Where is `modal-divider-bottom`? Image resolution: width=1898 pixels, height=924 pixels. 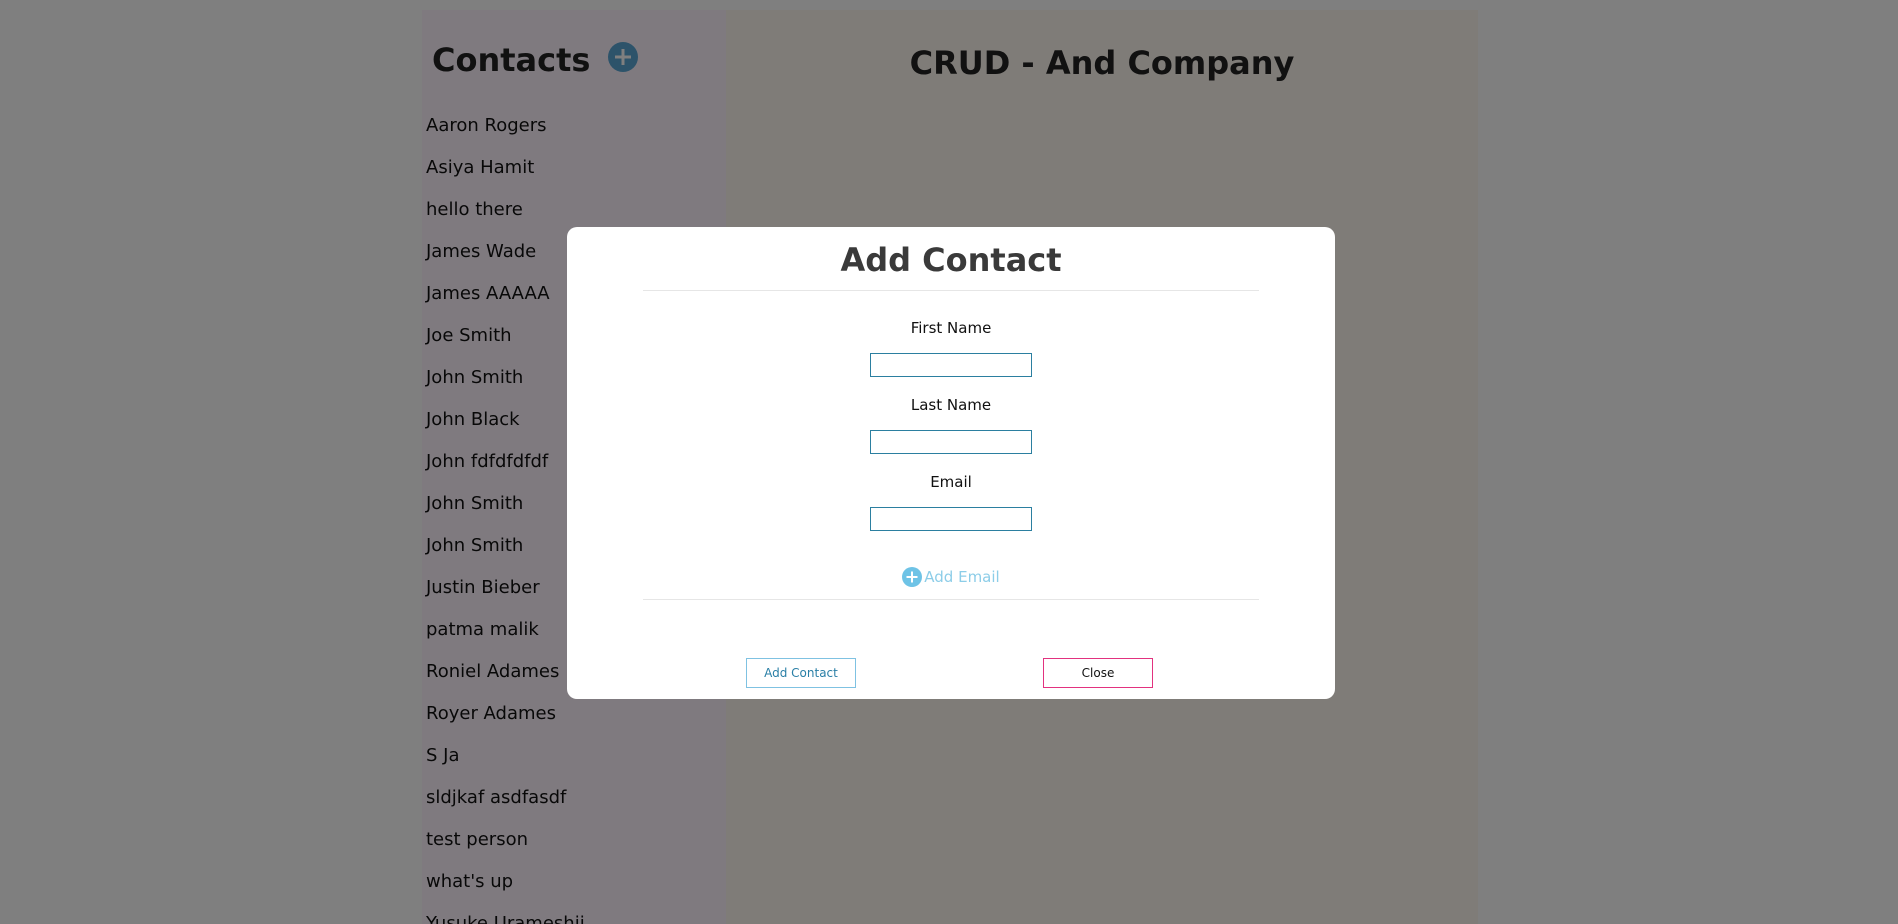 modal-divider-bottom is located at coordinates (951, 599).